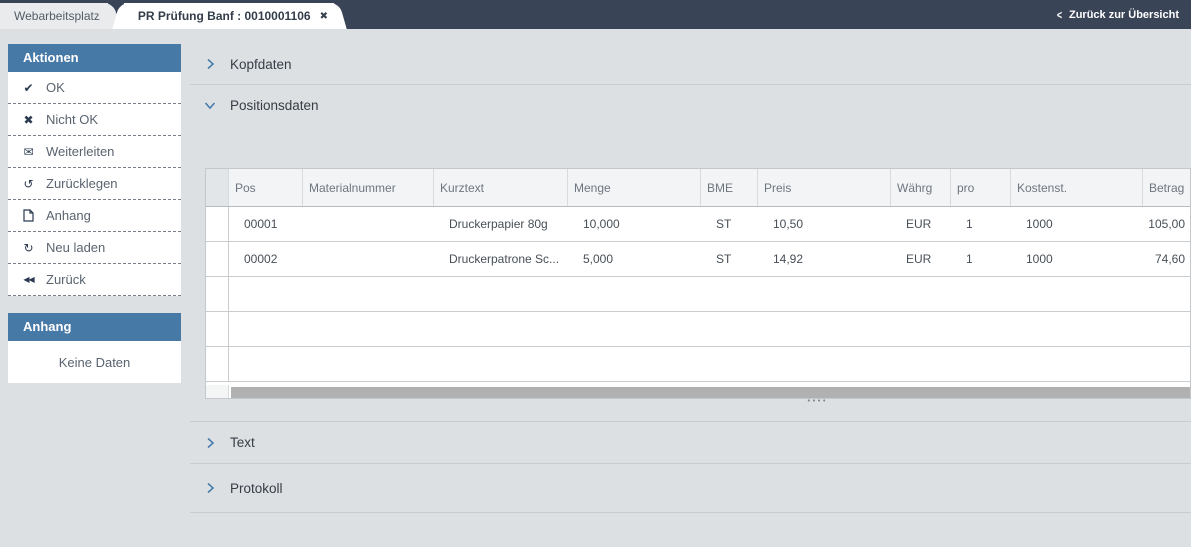 The image size is (1191, 547). What do you see at coordinates (1166, 224) in the screenshot?
I see `cell-betrag: 105,00` at bounding box center [1166, 224].